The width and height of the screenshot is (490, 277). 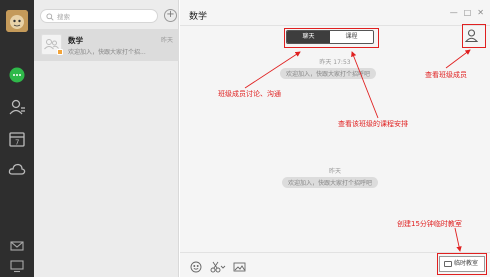 I want to click on class-badge-icon, so click(x=60, y=52).